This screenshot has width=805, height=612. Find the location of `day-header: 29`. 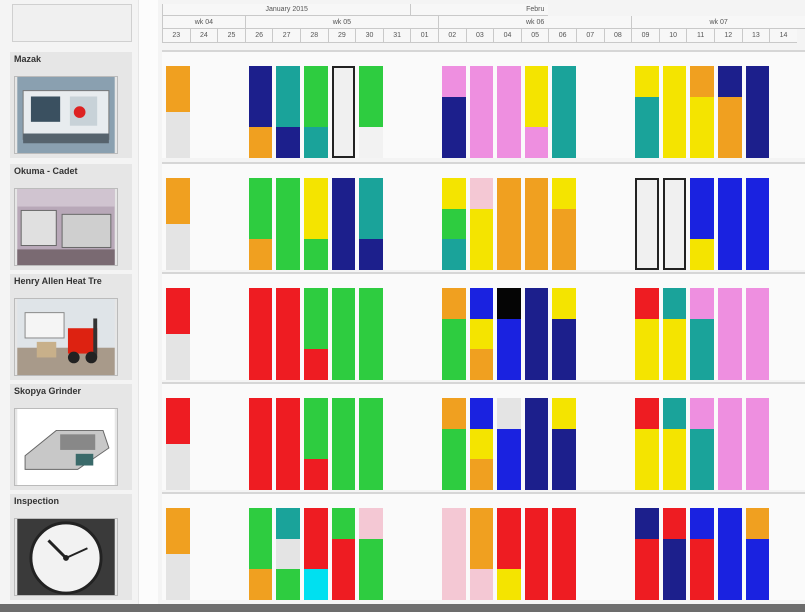

day-header: 29 is located at coordinates (341, 36).